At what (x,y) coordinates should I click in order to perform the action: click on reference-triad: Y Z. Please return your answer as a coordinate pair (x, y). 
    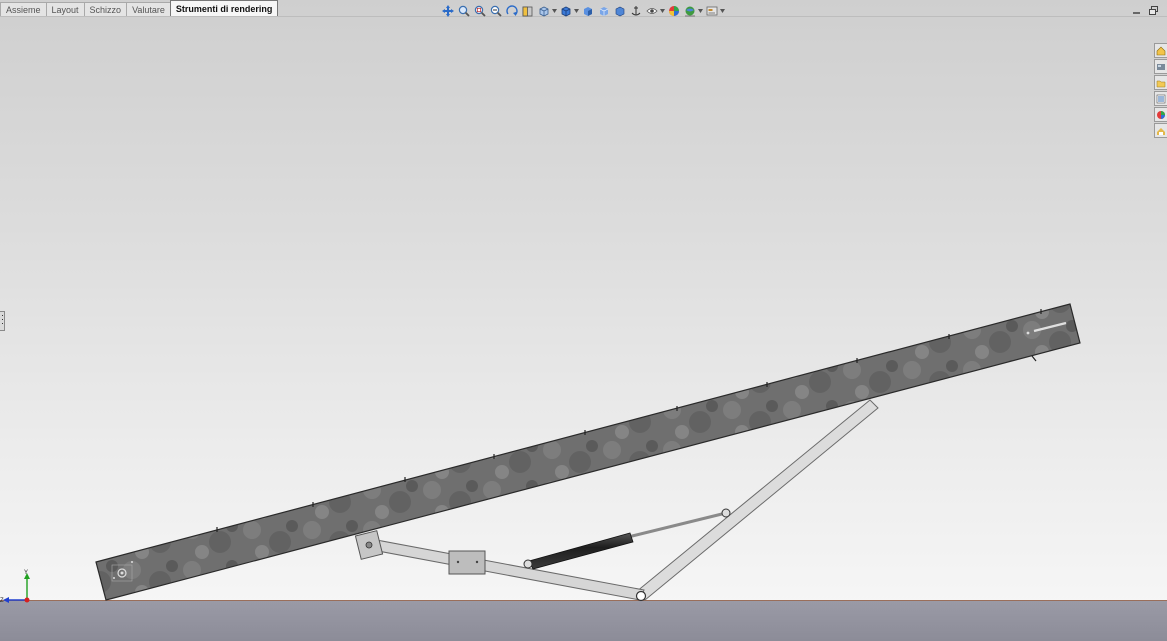
    Looking at the image, I should click on (15, 587).